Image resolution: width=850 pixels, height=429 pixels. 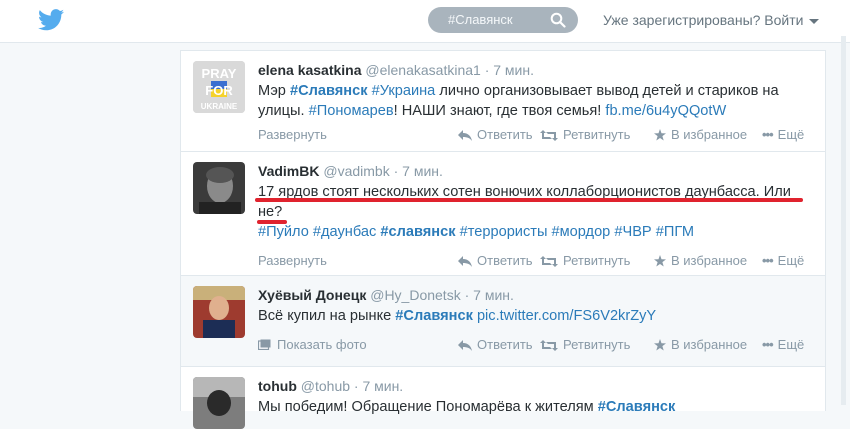 What do you see at coordinates (538, 386) in the screenshot?
I see `tweet-header: tohub @tohub · 7 мин.` at bounding box center [538, 386].